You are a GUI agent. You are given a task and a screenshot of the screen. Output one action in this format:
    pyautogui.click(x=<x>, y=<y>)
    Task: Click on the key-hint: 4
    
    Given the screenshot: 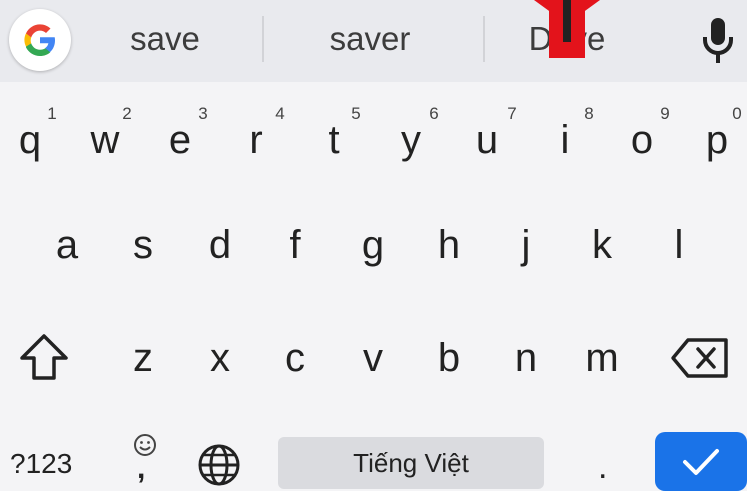 What is the action you would take?
    pyautogui.click(x=280, y=113)
    